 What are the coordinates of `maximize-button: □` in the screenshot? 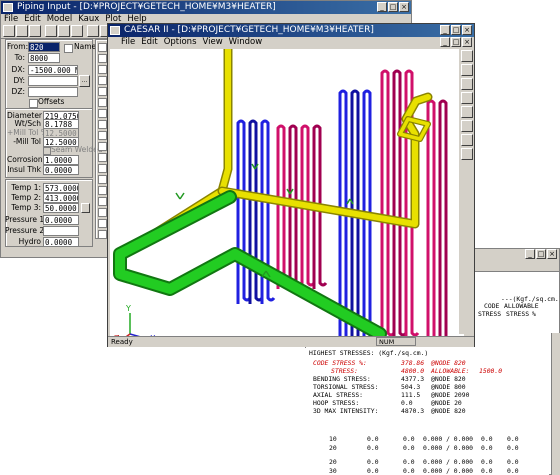 It's located at (393, 7).